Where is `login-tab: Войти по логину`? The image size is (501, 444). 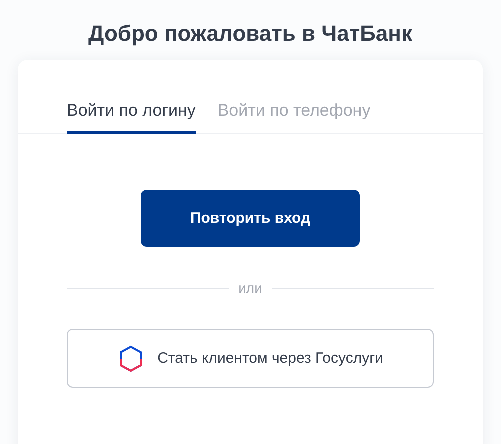 login-tab: Войти по логину is located at coordinates (131, 97).